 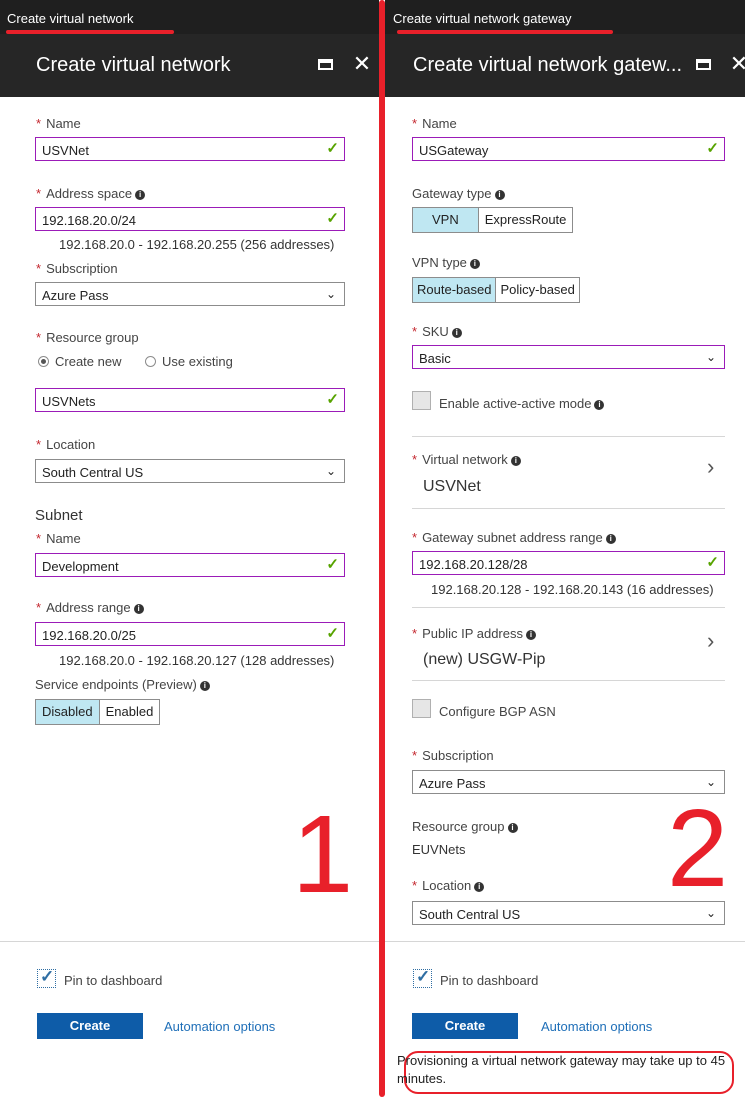 I want to click on location-label: * Location, so click(x=66, y=444).